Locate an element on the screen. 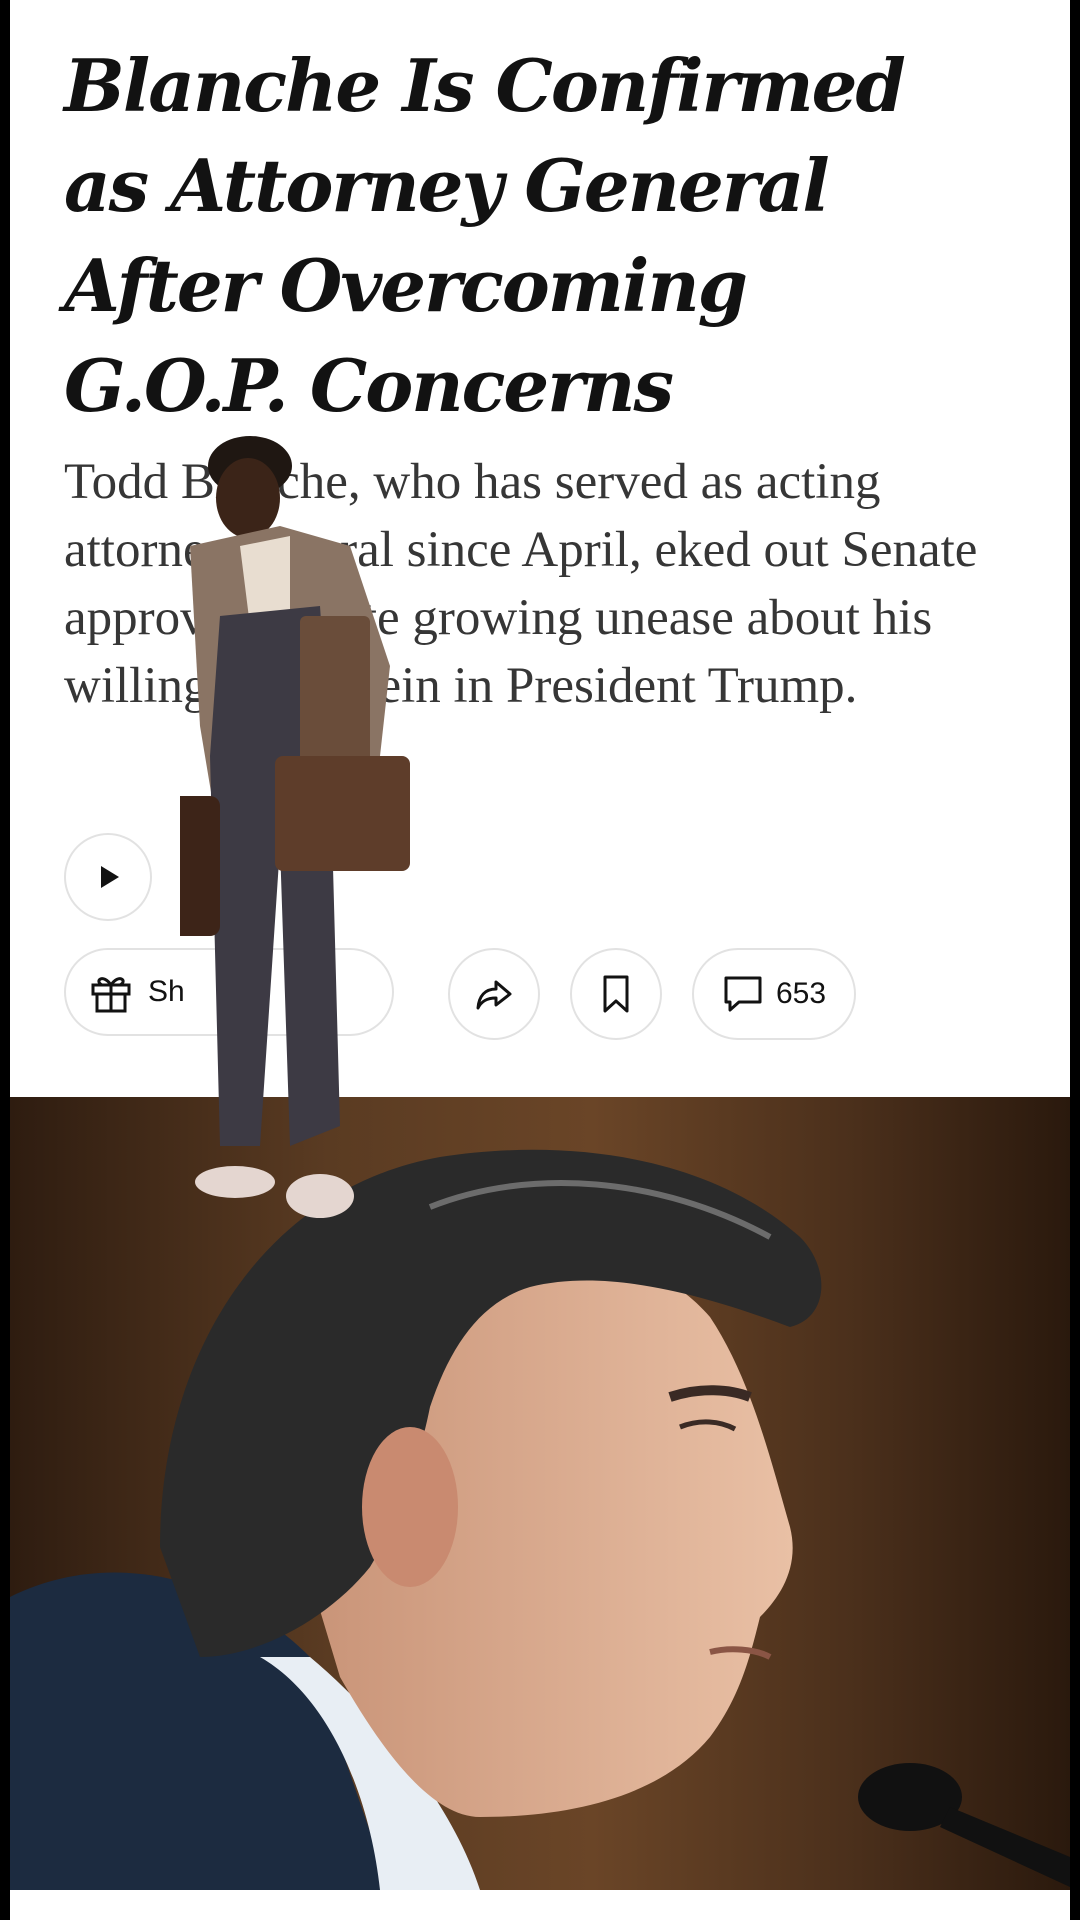 The width and height of the screenshot is (1080, 1920). gift-icon is located at coordinates (111, 995).